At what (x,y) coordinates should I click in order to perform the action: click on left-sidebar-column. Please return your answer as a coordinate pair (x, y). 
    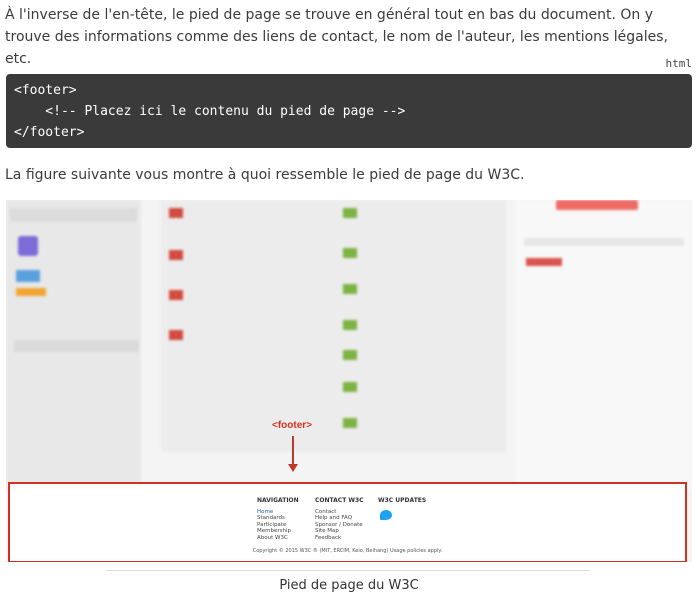
    Looking at the image, I should click on (73, 345).